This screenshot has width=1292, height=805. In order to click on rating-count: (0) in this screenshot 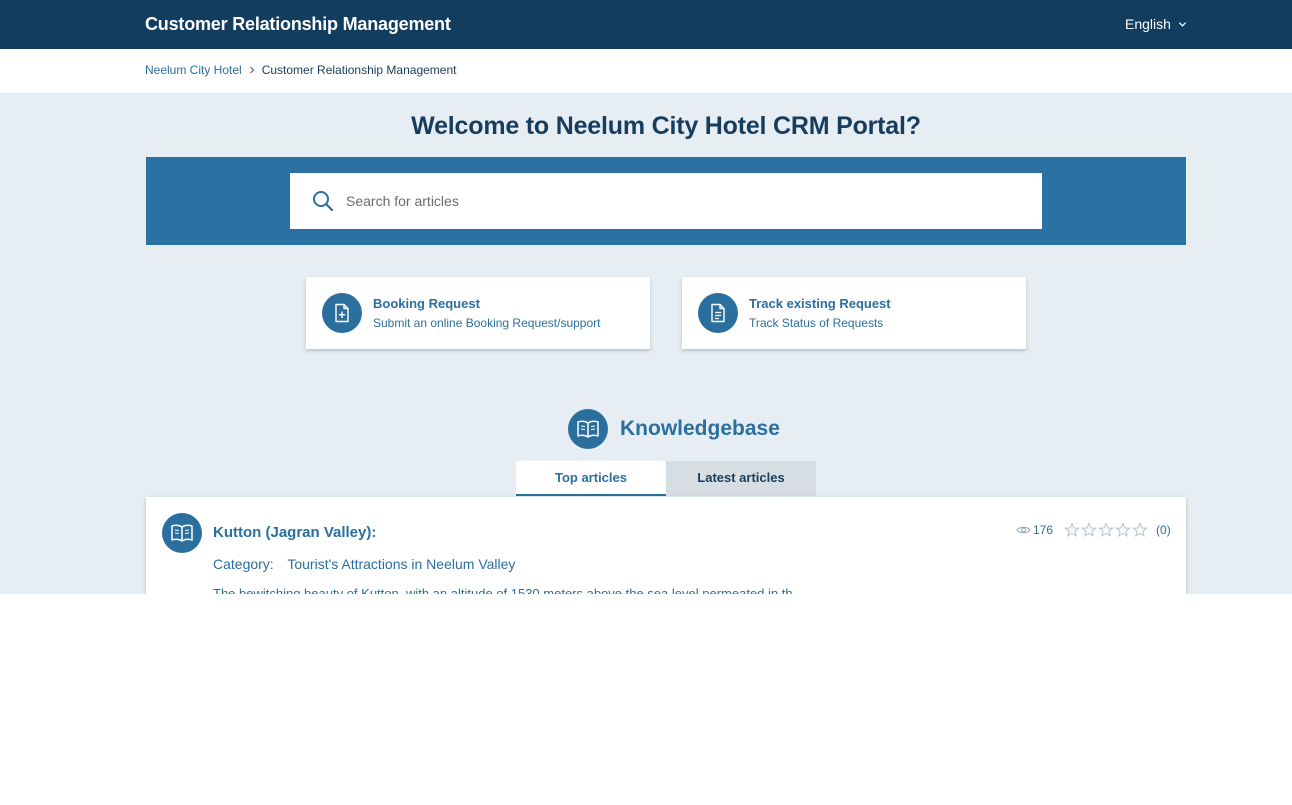, I will do `click(1163, 530)`.